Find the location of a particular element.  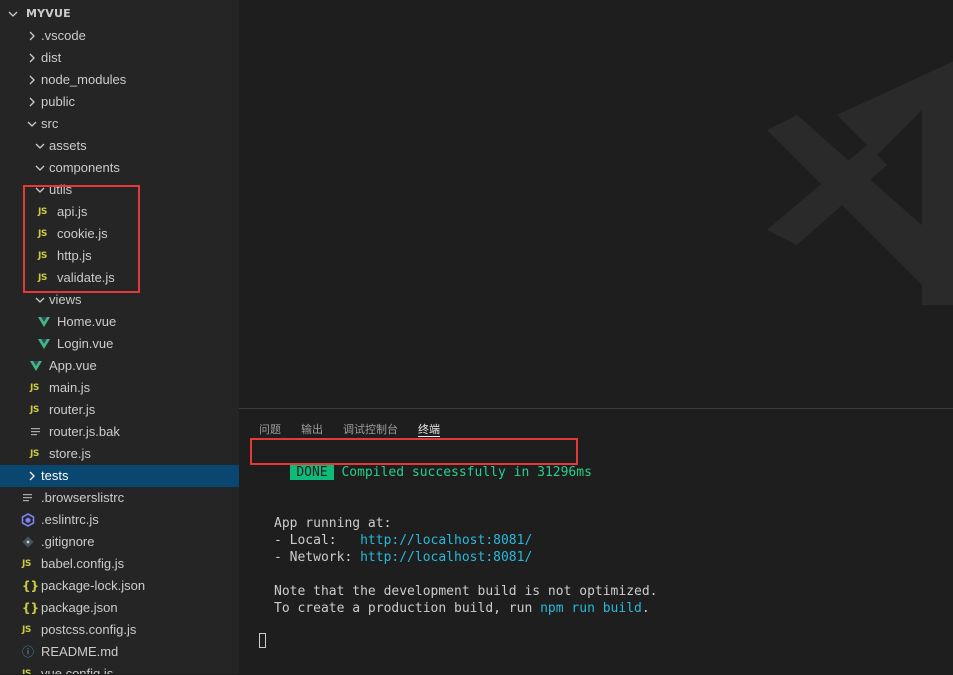

tree-item-label: main.js is located at coordinates (70, 387).